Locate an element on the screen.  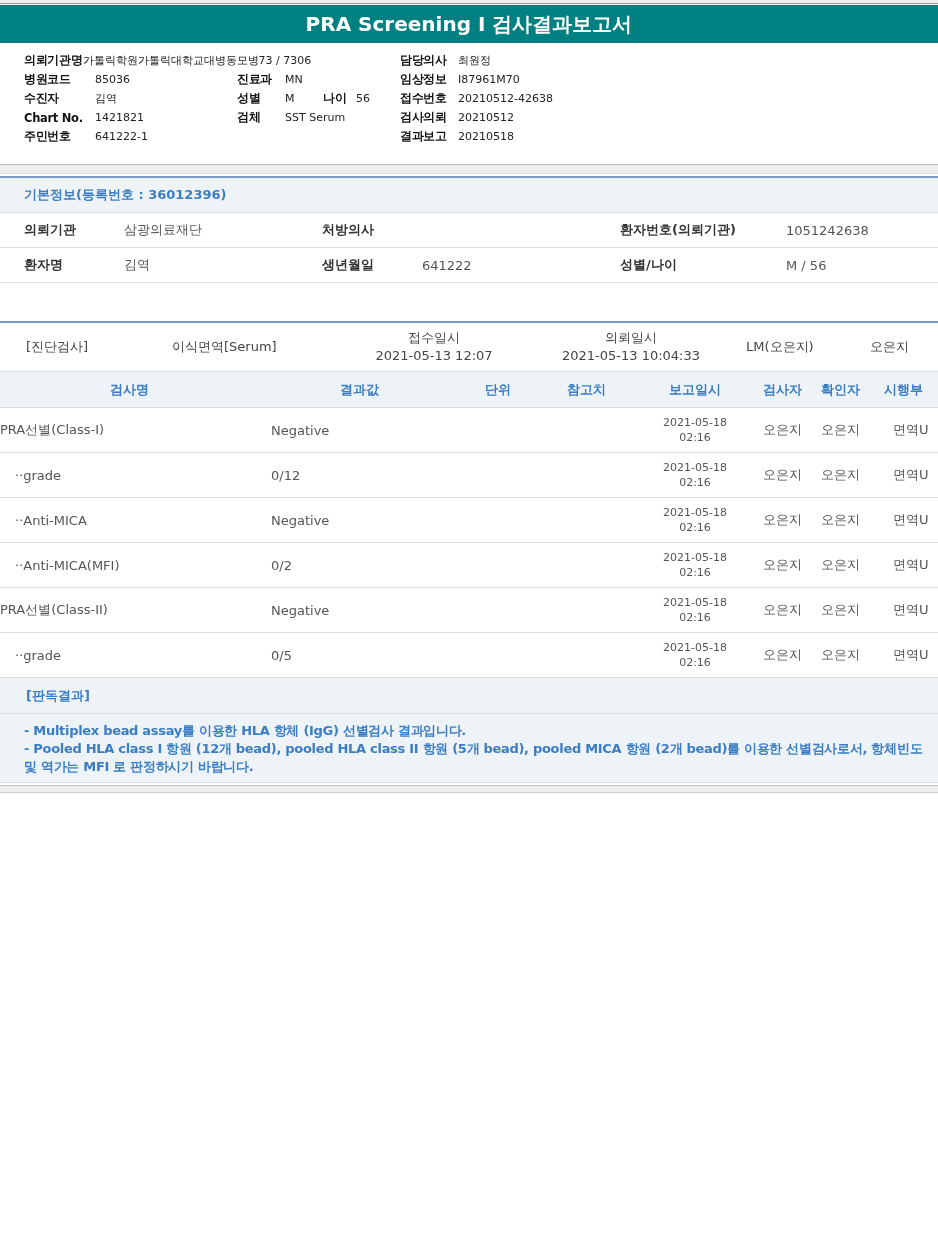
table-cell-text: 0/5 is located at coordinates (281, 655).